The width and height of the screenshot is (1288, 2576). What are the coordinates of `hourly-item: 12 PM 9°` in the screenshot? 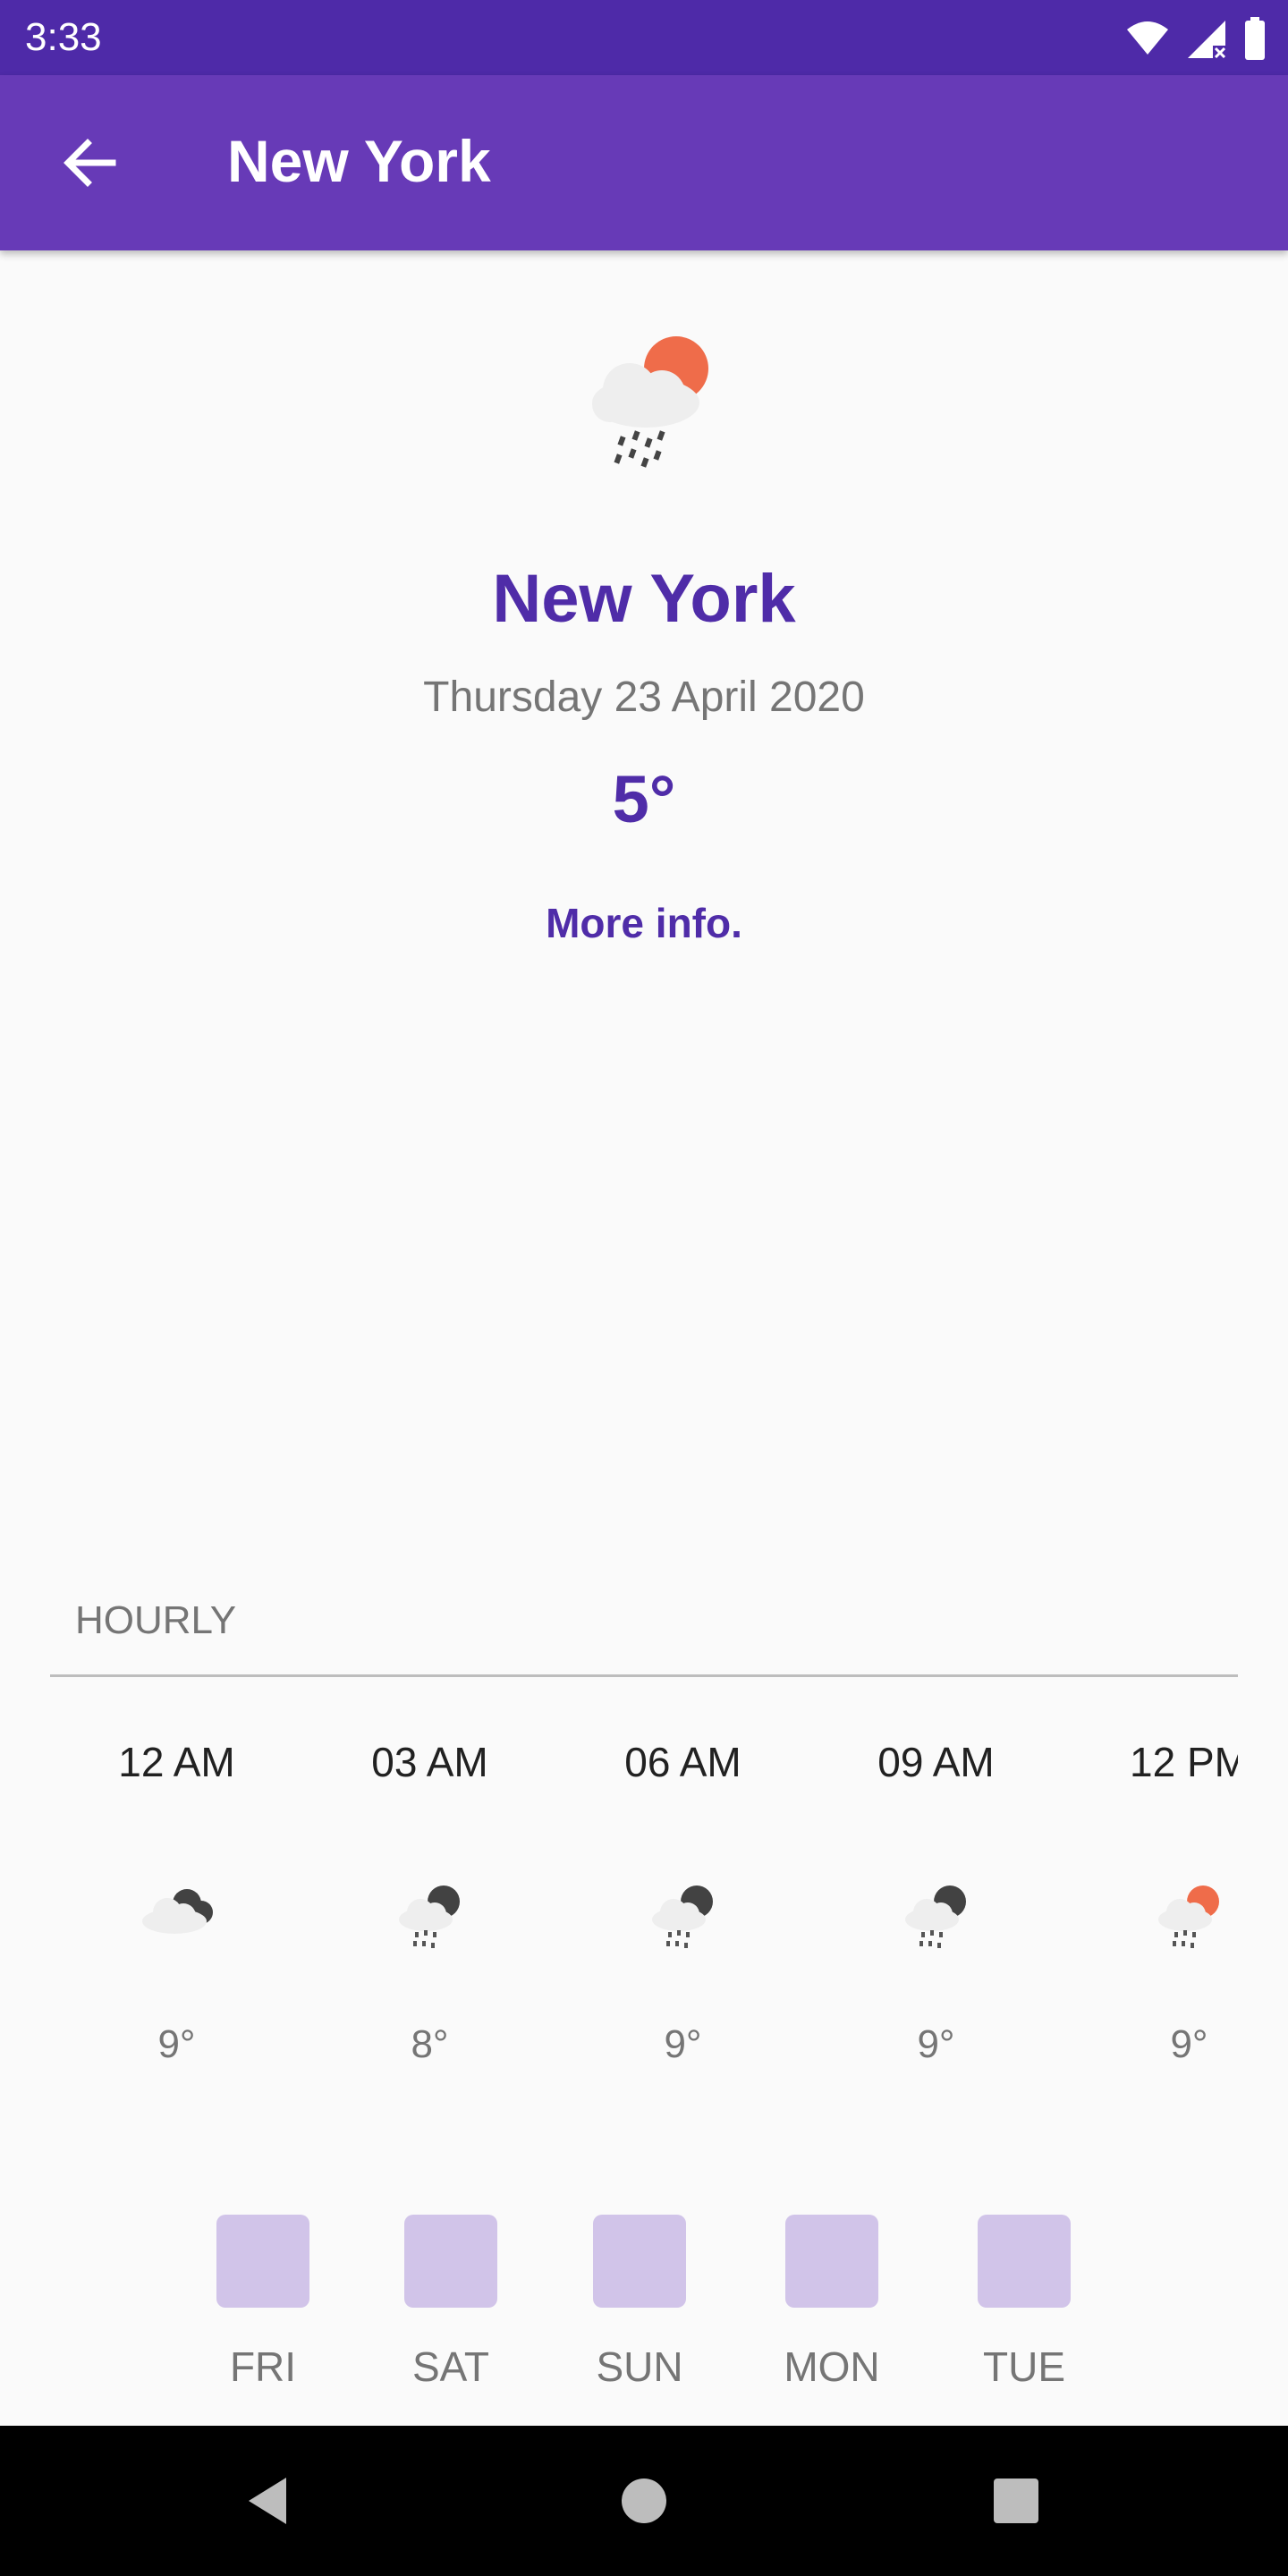 It's located at (1150, 1887).